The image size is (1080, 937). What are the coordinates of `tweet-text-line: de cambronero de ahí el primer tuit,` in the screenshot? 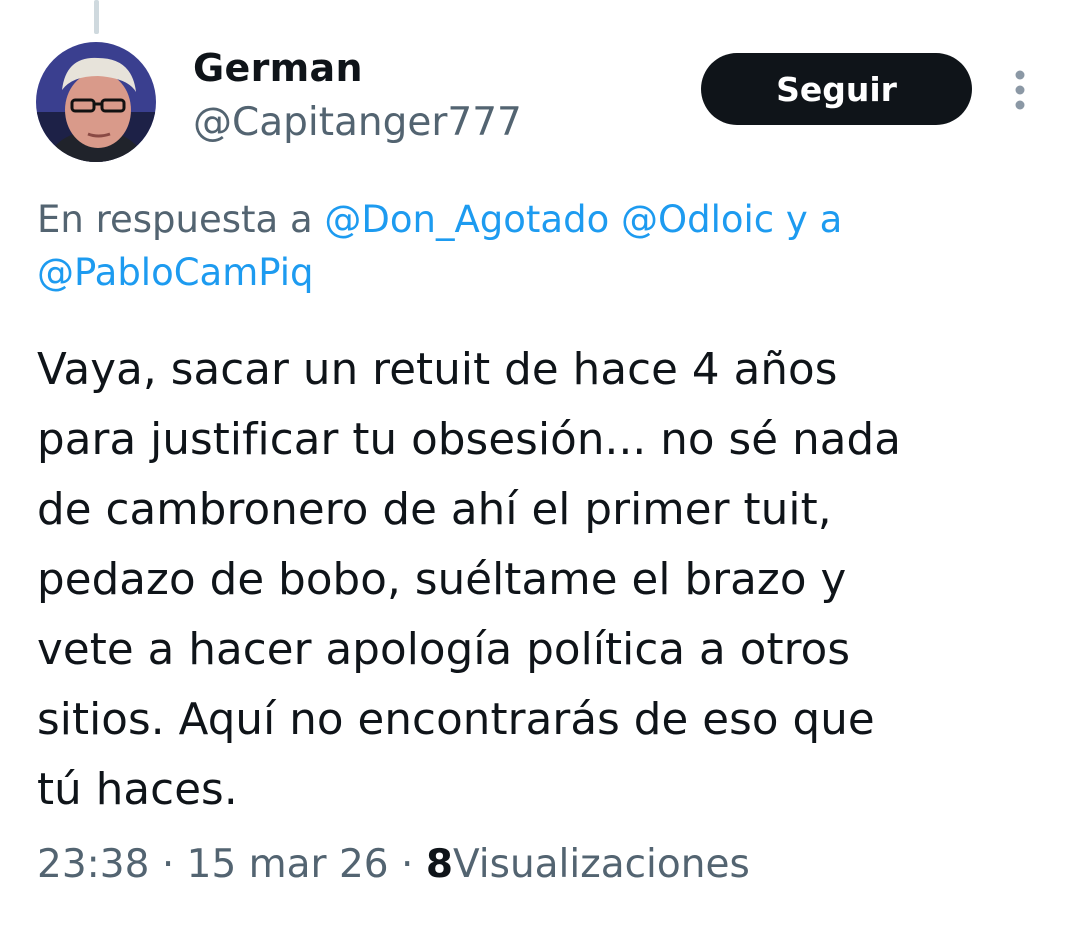 It's located at (434, 510).